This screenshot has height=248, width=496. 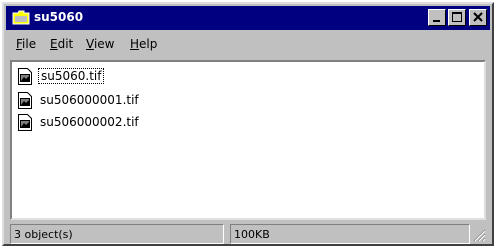 What do you see at coordinates (71, 76) in the screenshot?
I see `file-name: su5060.tif` at bounding box center [71, 76].